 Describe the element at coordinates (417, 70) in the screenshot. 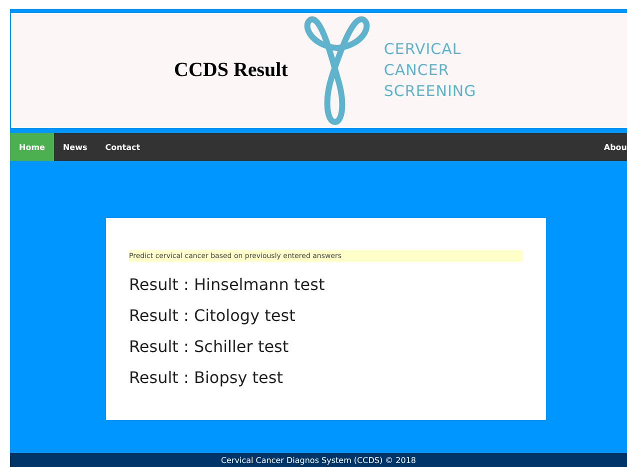

I see `logo-text: CANCER` at that location.